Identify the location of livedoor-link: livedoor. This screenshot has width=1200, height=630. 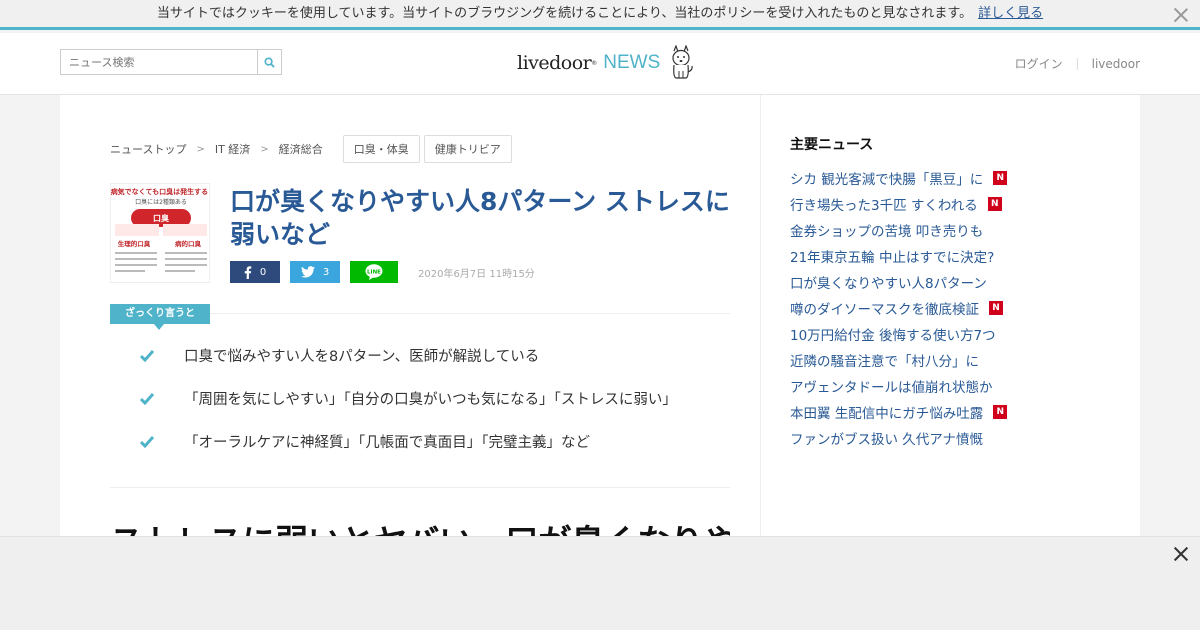
(1116, 64).